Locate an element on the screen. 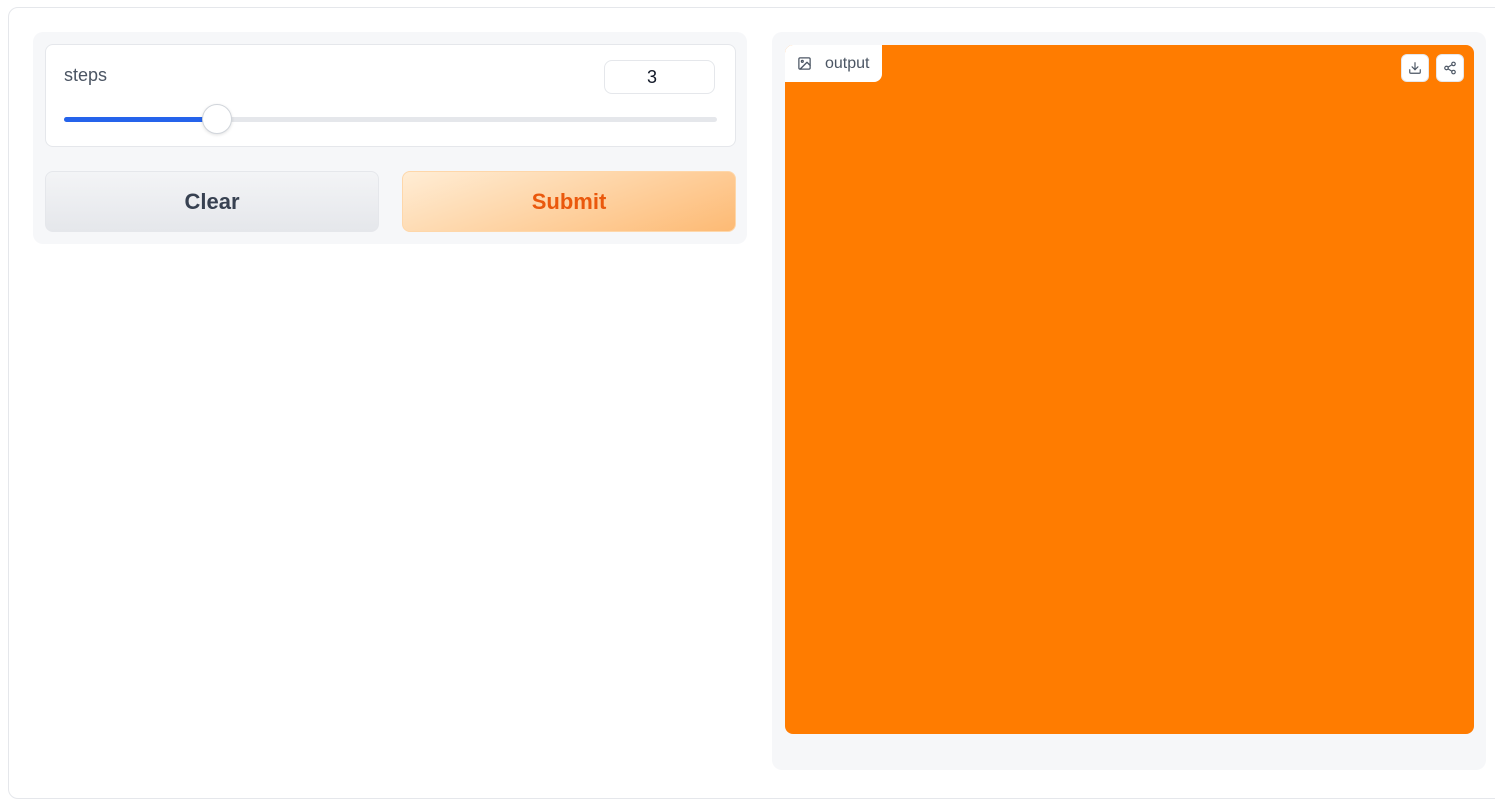  steps-number-input is located at coordinates (659, 77).